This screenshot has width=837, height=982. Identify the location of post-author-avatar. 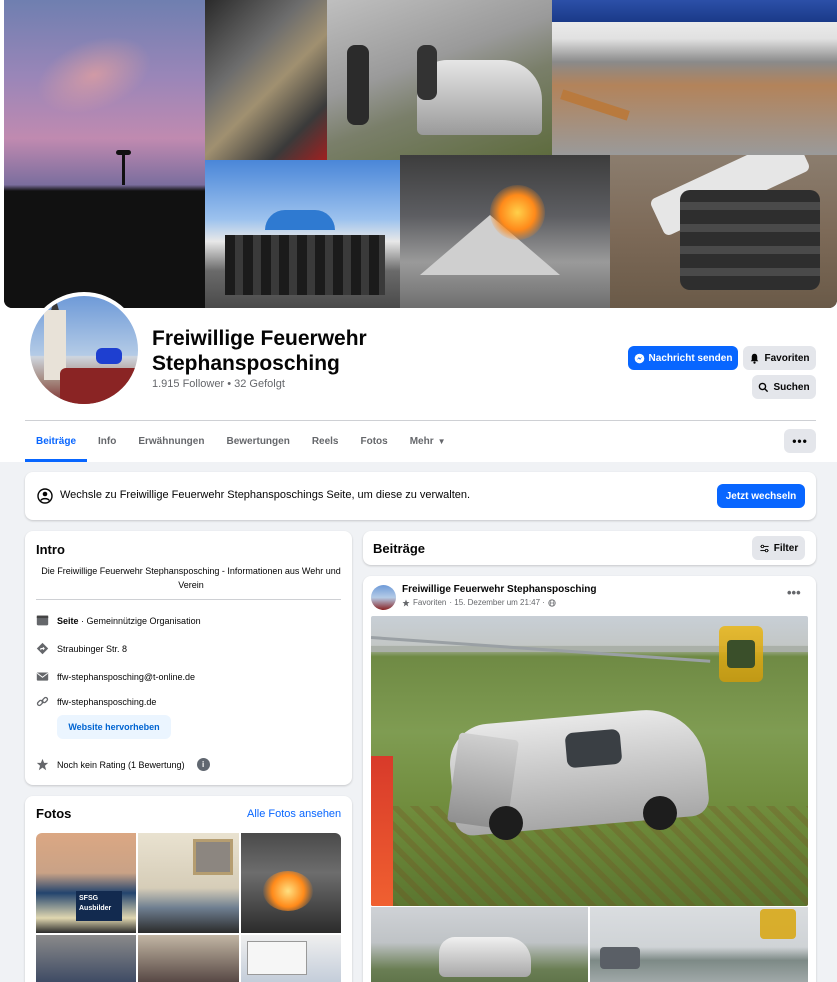
(383, 597).